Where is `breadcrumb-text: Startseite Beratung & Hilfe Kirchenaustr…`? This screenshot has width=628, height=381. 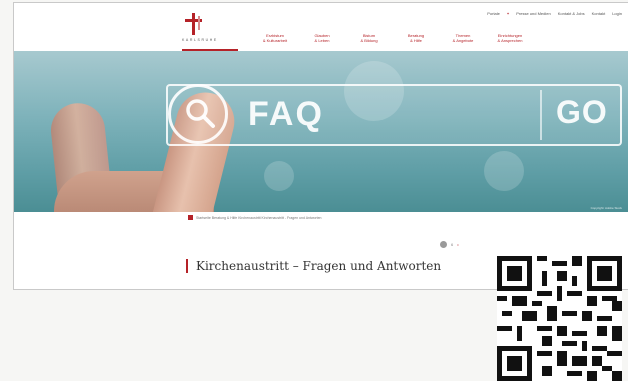
breadcrumb-text: Startseite Beratung & Hilfe Kirchenaustr… is located at coordinates (258, 218).